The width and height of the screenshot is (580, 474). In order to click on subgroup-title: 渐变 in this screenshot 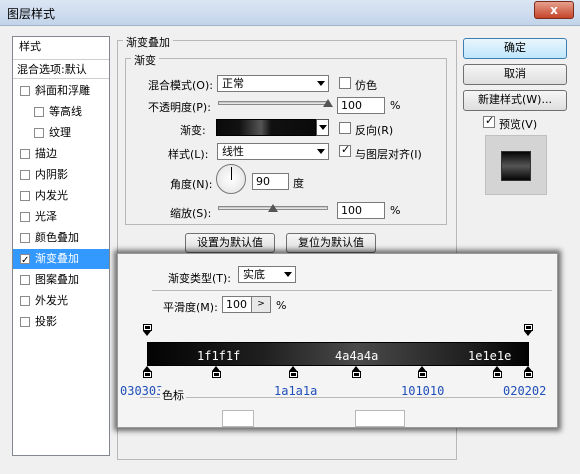, I will do `click(145, 60)`.